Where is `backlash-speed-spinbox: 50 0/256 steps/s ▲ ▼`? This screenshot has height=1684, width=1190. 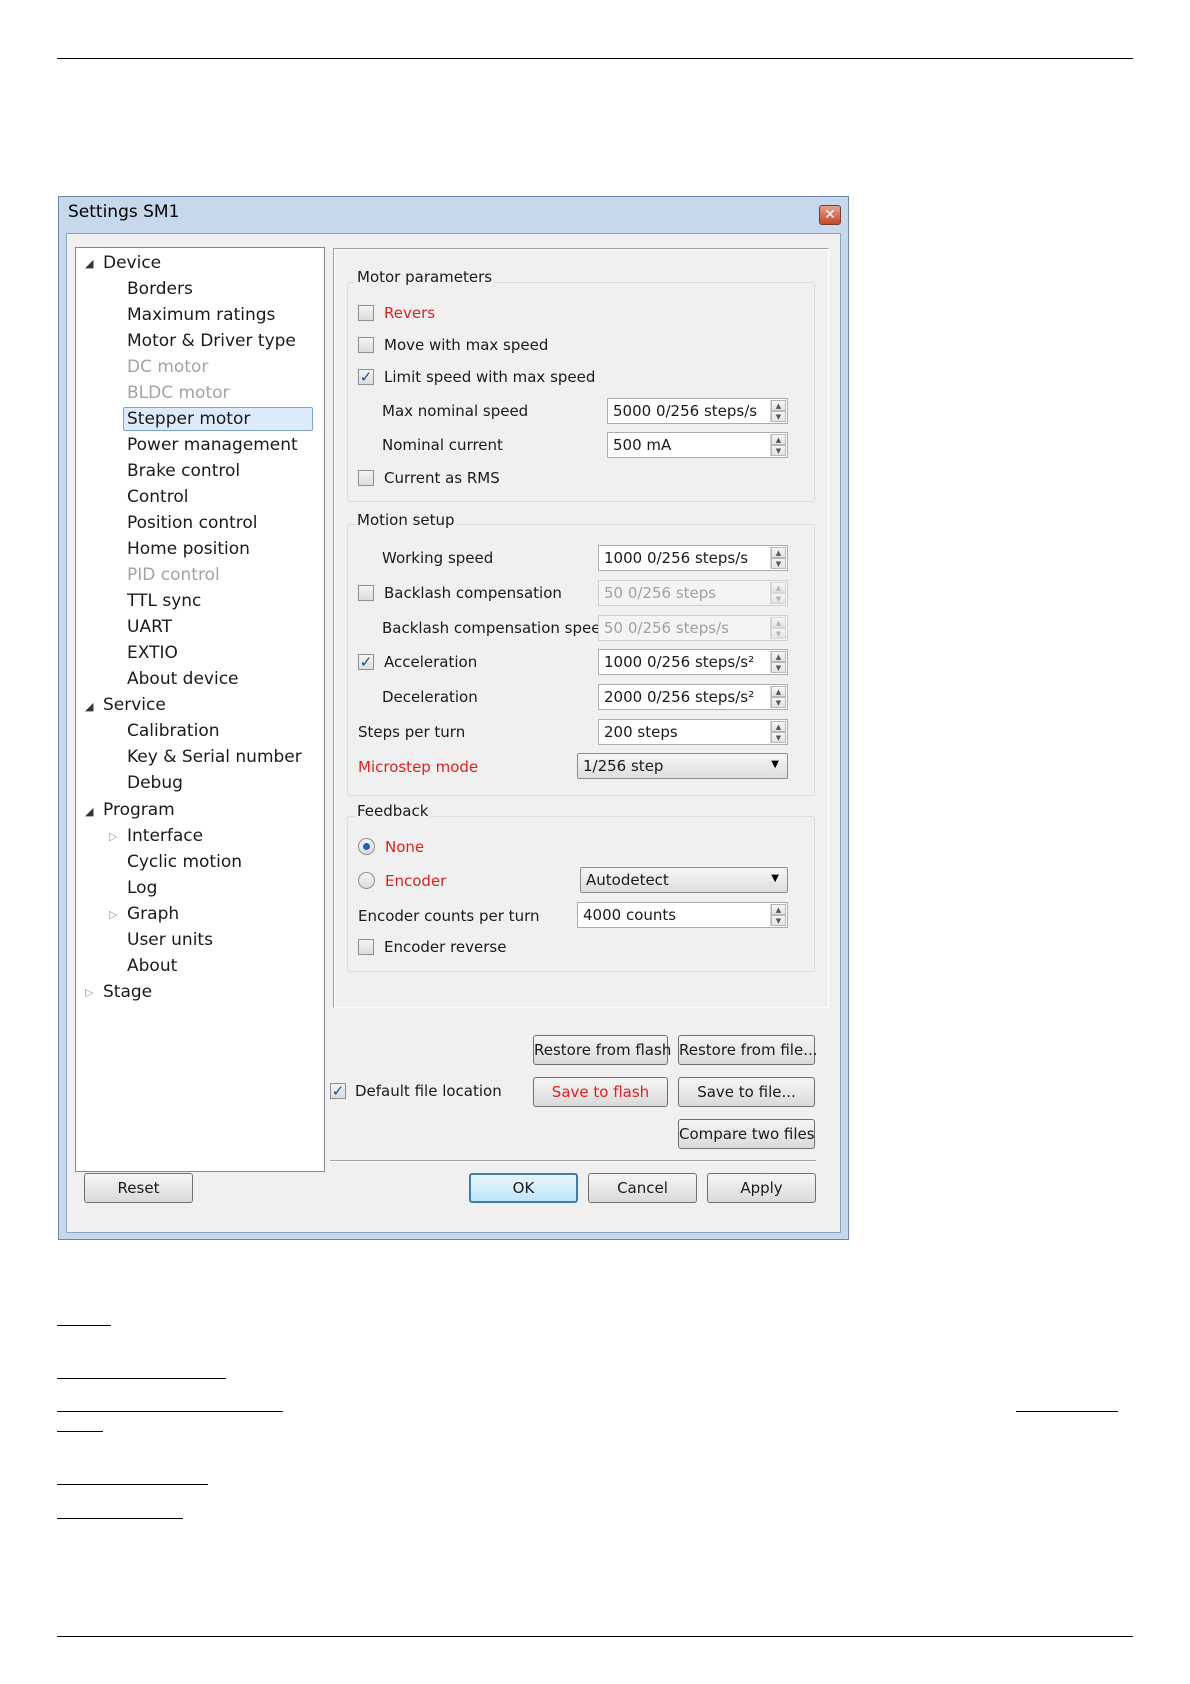
backlash-speed-spinbox: 50 0/256 steps/s ▲ ▼ is located at coordinates (693, 628).